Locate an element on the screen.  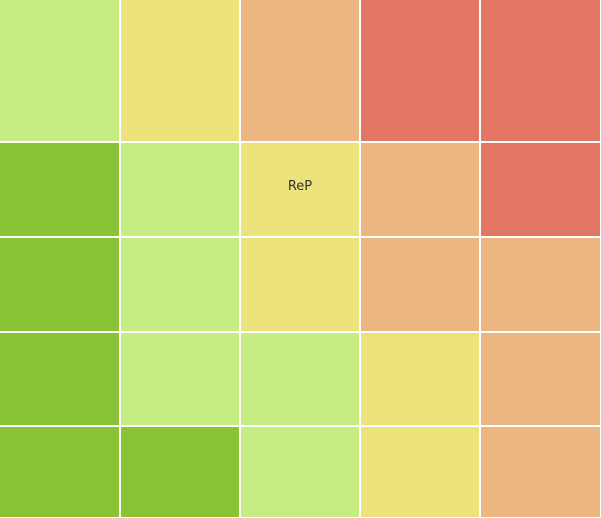
heatmap-cell-r3-c2 is located at coordinates (180, 284).